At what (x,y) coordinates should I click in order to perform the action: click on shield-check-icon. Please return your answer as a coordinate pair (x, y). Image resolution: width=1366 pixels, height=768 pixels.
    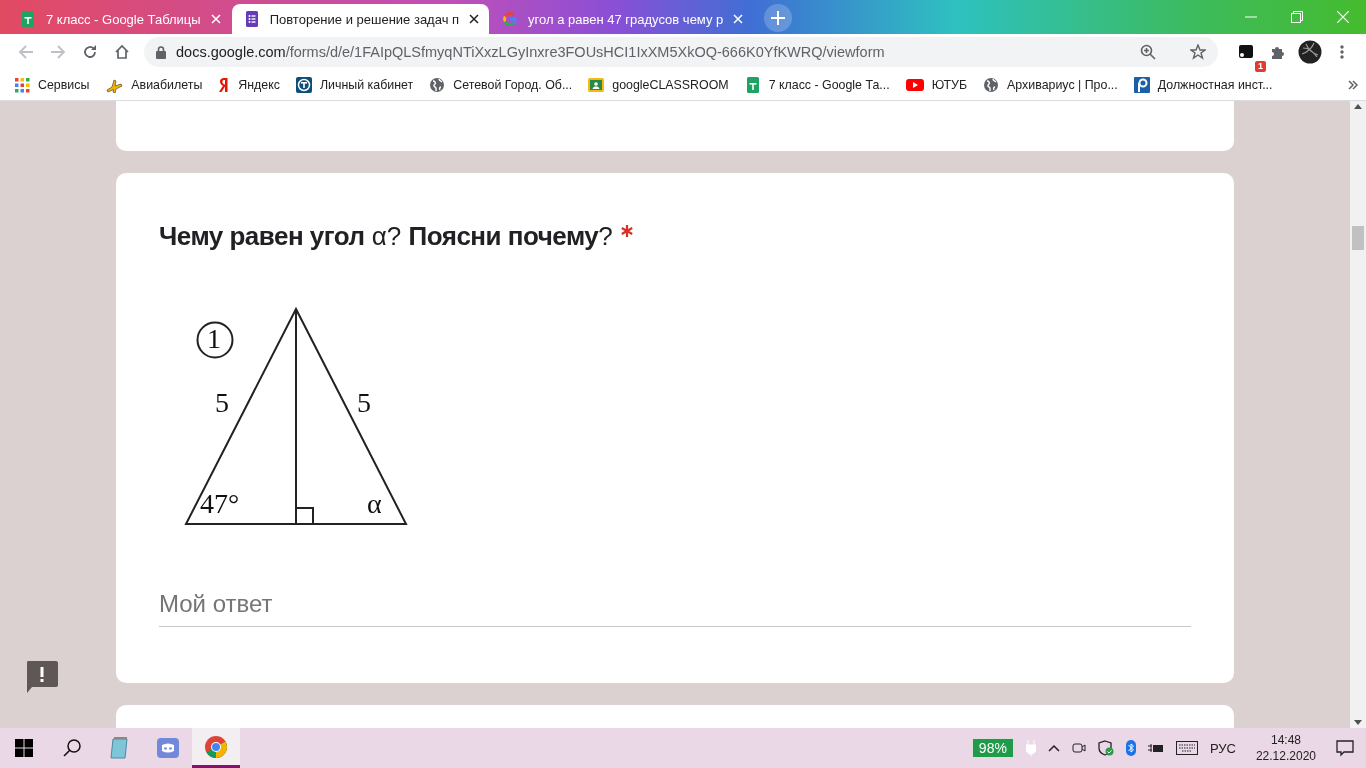
    Looking at the image, I should click on (1105, 748).